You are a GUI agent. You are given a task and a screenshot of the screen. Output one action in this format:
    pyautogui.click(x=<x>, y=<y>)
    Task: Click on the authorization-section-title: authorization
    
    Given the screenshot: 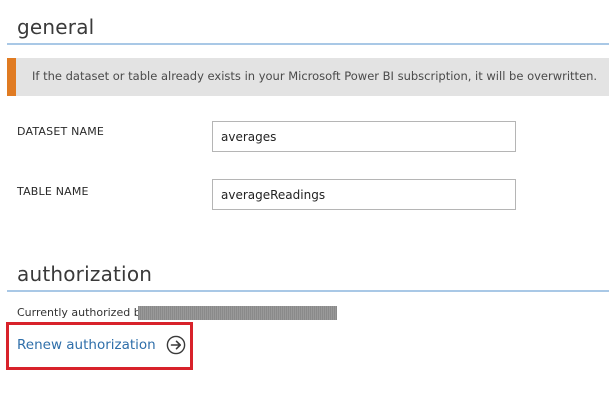 What is the action you would take?
    pyautogui.click(x=85, y=274)
    